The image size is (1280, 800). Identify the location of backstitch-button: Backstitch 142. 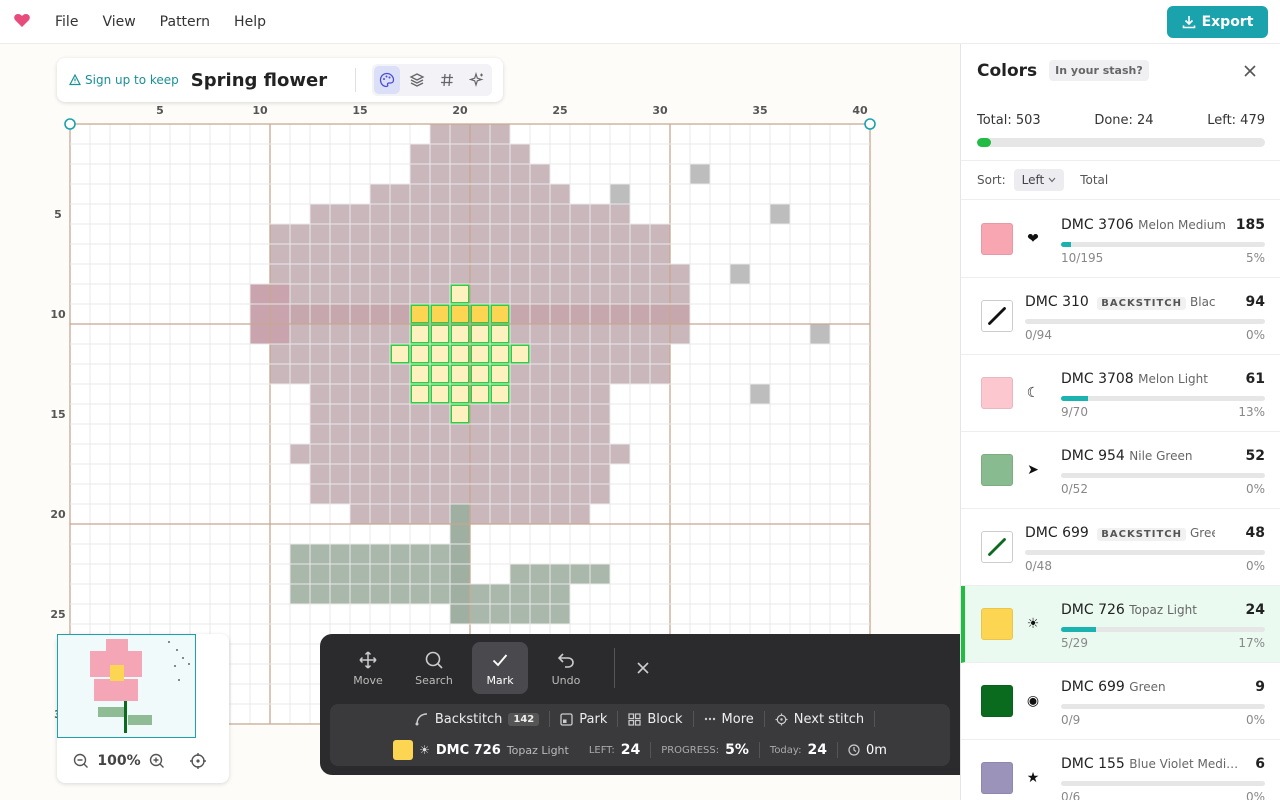
(477, 719).